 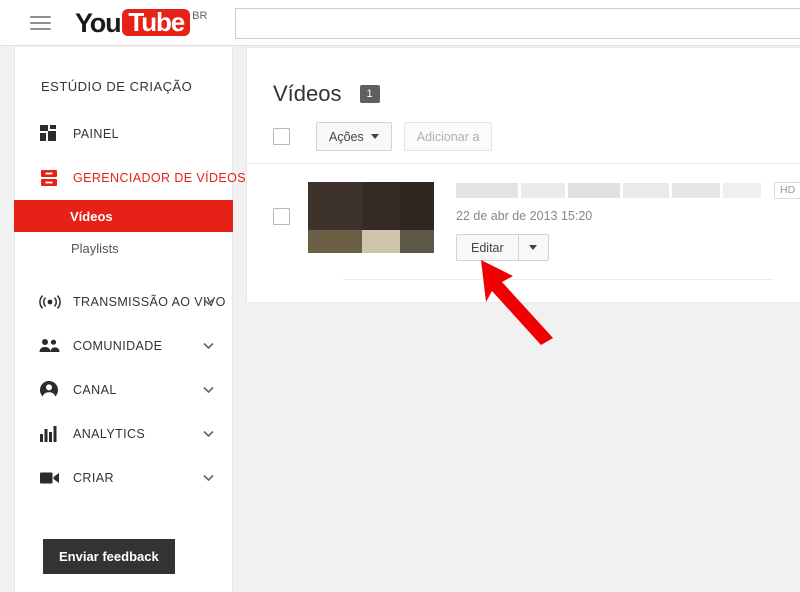 What do you see at coordinates (52, 346) in the screenshot?
I see `community-people-icon` at bounding box center [52, 346].